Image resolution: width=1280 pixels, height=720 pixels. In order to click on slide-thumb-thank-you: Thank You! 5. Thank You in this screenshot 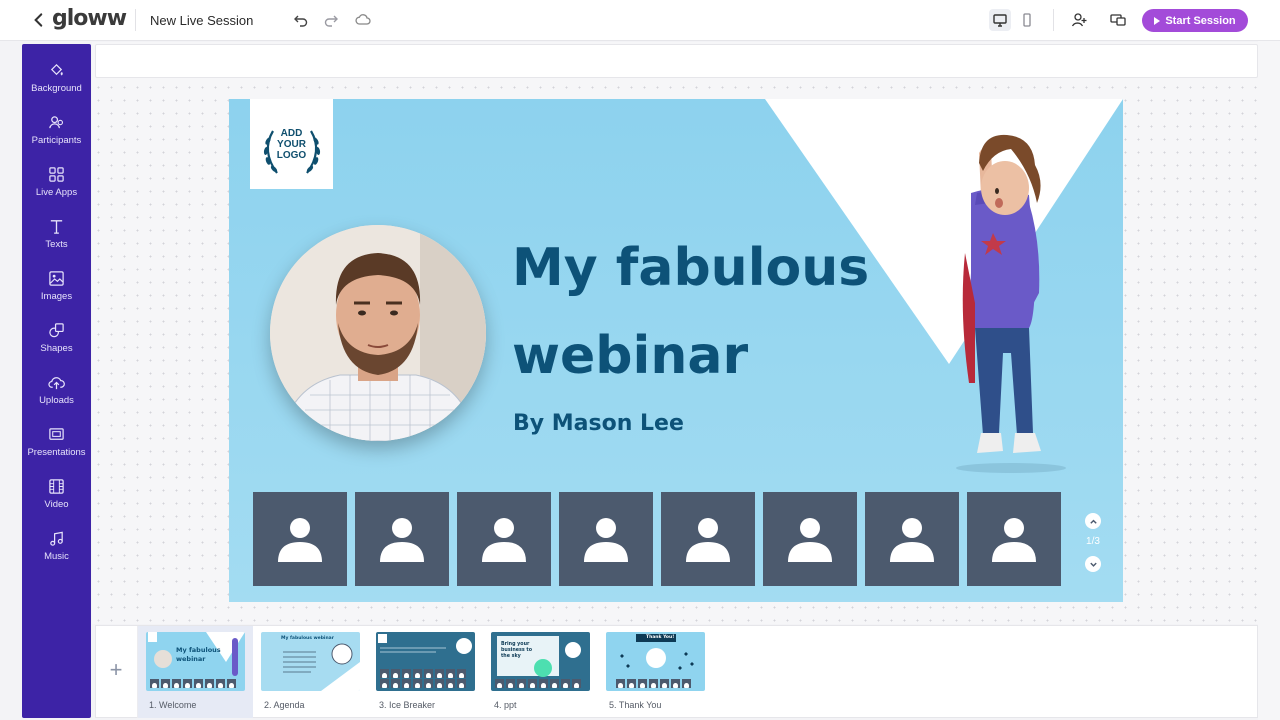, I will do `click(655, 672)`.